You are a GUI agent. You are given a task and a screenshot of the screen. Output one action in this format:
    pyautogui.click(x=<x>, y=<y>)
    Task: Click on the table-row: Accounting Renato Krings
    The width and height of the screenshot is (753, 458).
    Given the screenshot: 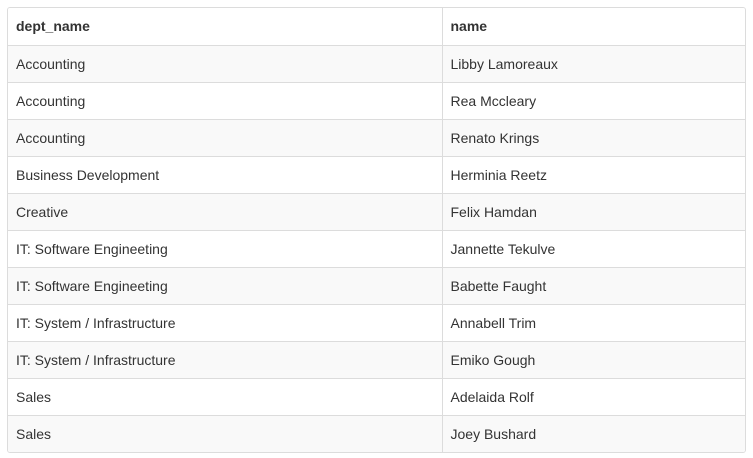 What is the action you would take?
    pyautogui.click(x=376, y=137)
    